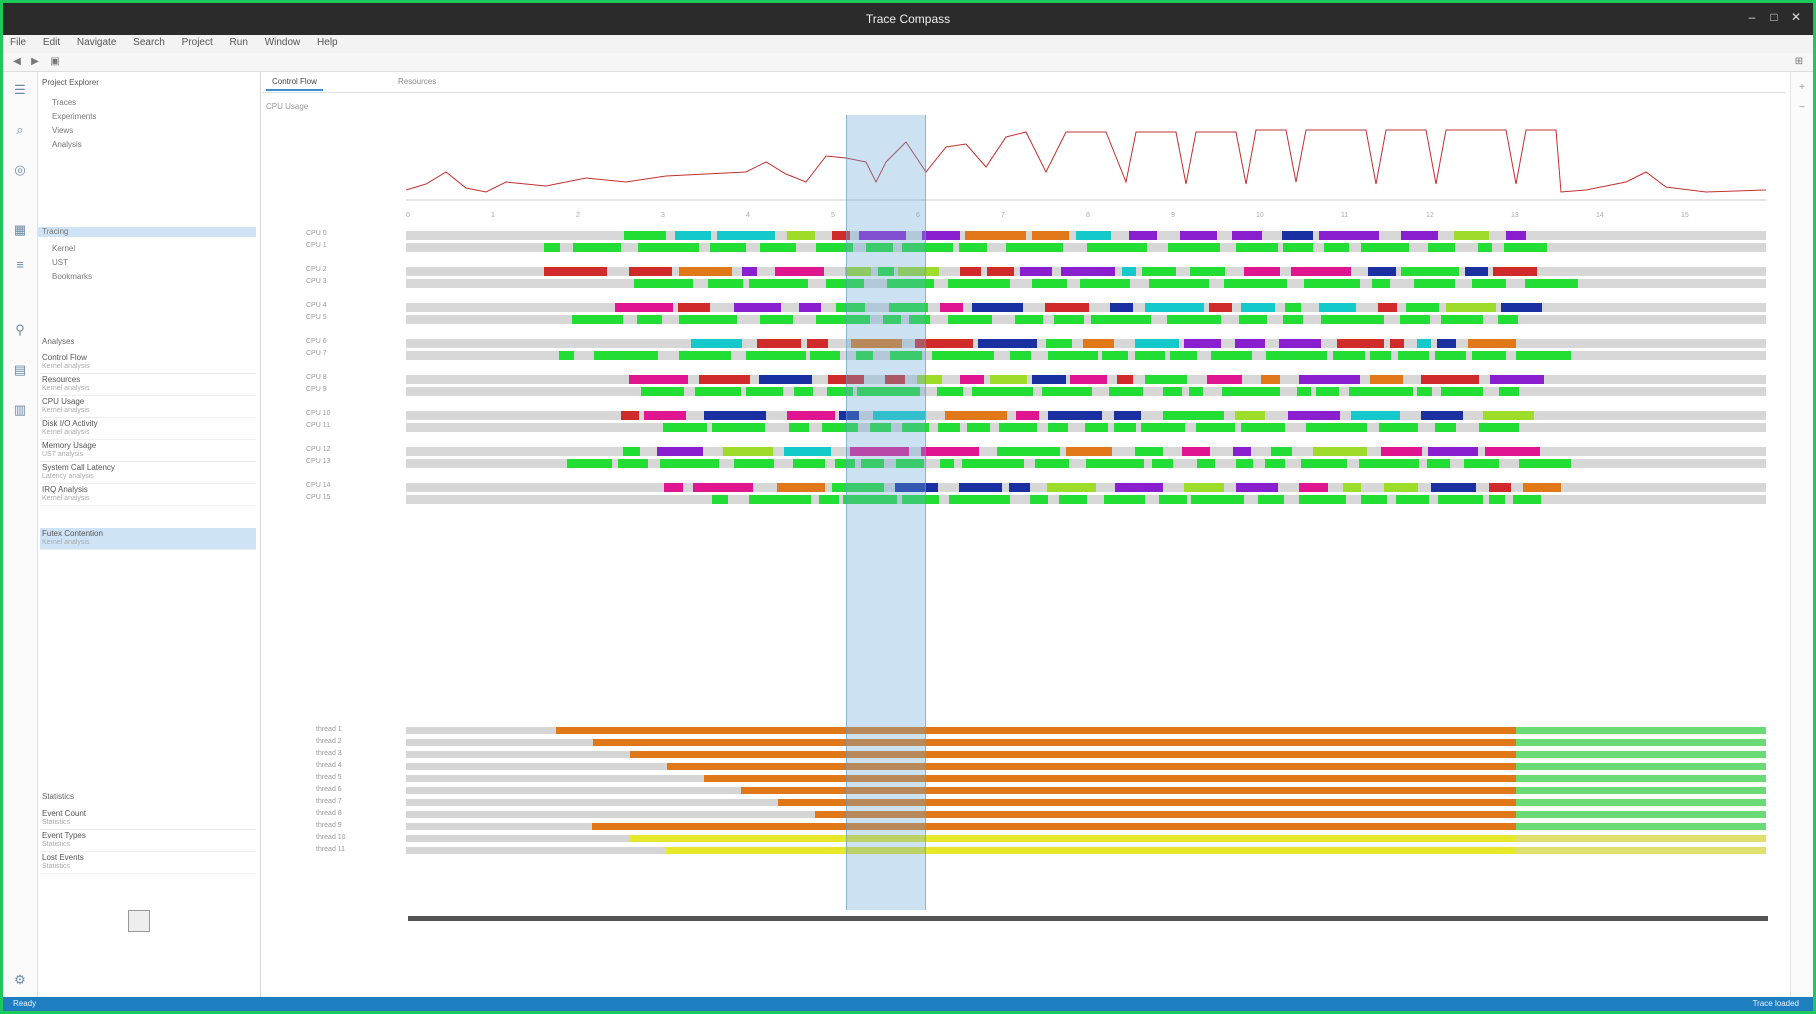 Image resolution: width=1816 pixels, height=1014 pixels. I want to click on filter-icon: ⚲, so click(20, 330).